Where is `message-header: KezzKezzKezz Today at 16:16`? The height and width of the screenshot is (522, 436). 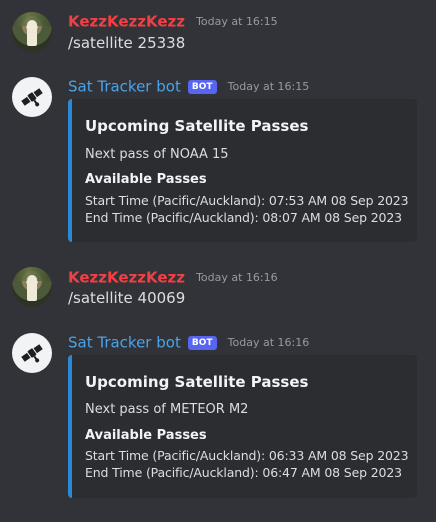
message-header: KezzKezzKezz Today at 16:16 is located at coordinates (173, 277).